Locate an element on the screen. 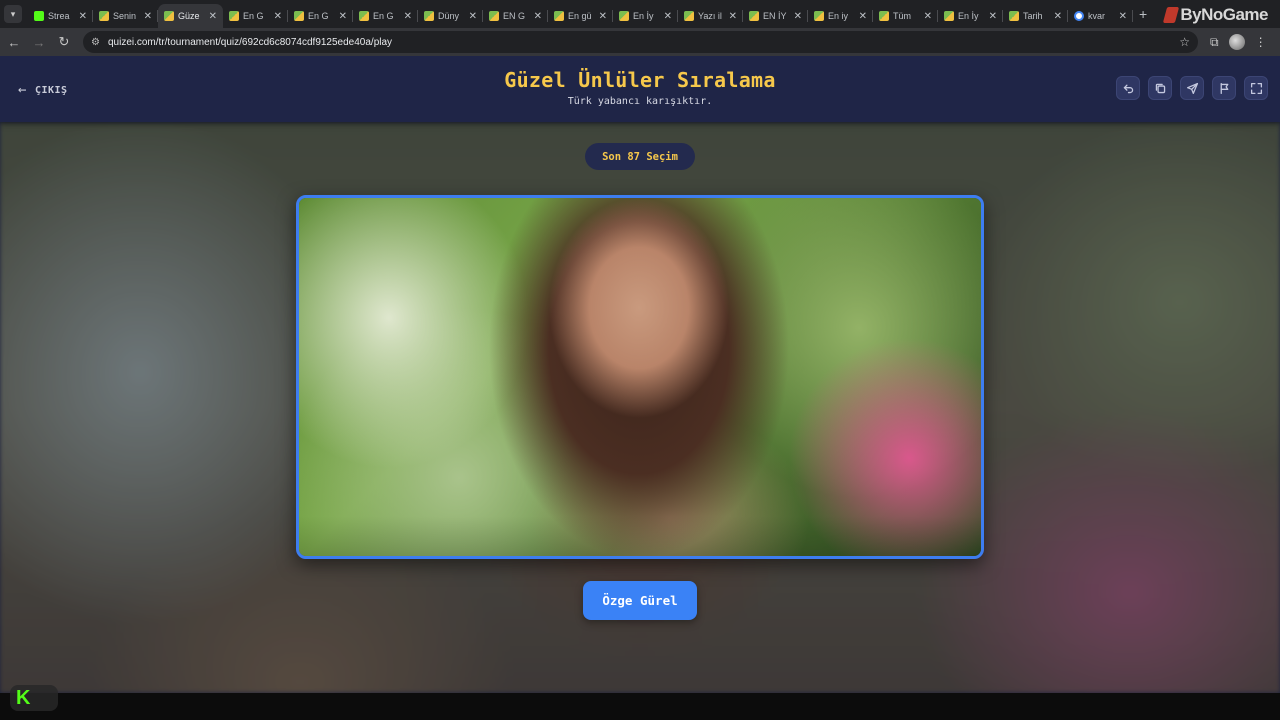 The width and height of the screenshot is (1280, 720). share-icon is located at coordinates (1192, 88).